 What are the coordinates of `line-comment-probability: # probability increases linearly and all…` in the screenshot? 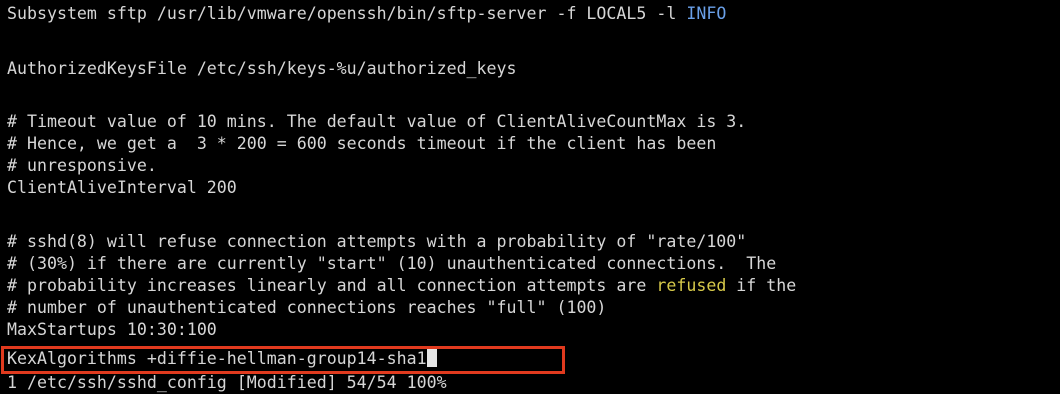 It's located at (401, 286).